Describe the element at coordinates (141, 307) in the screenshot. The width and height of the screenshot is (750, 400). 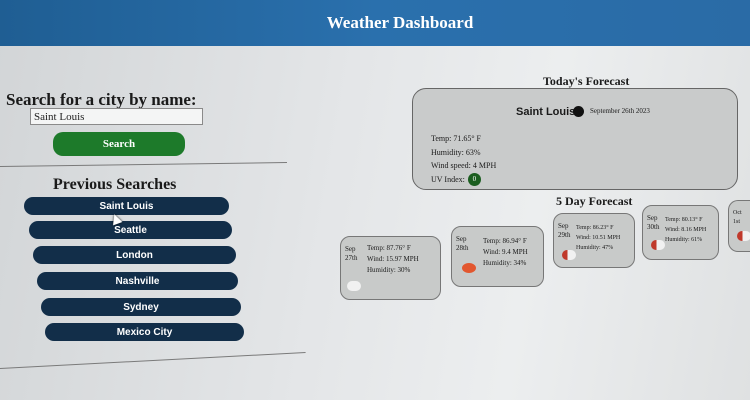
I see `history-item-sydney: Sydney` at that location.